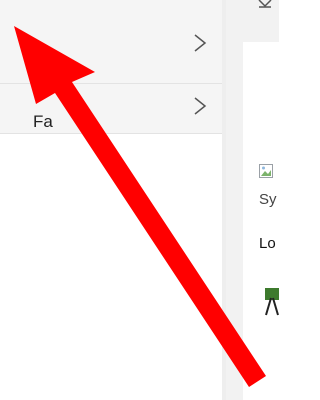 The width and height of the screenshot is (320, 400). What do you see at coordinates (272, 302) in the screenshot?
I see `easel-icon` at bounding box center [272, 302].